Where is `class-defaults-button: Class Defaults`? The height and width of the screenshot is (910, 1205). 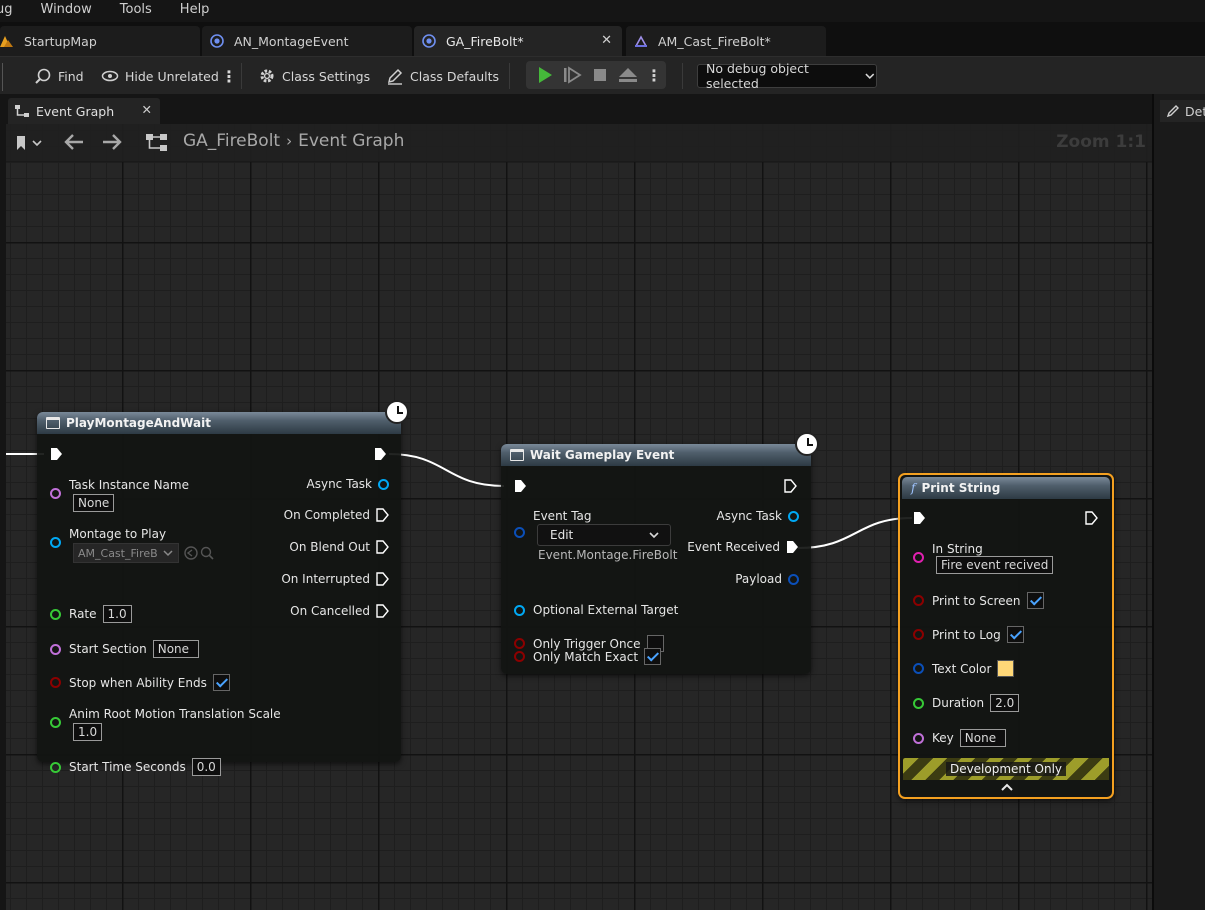 class-defaults-button: Class Defaults is located at coordinates (442, 76).